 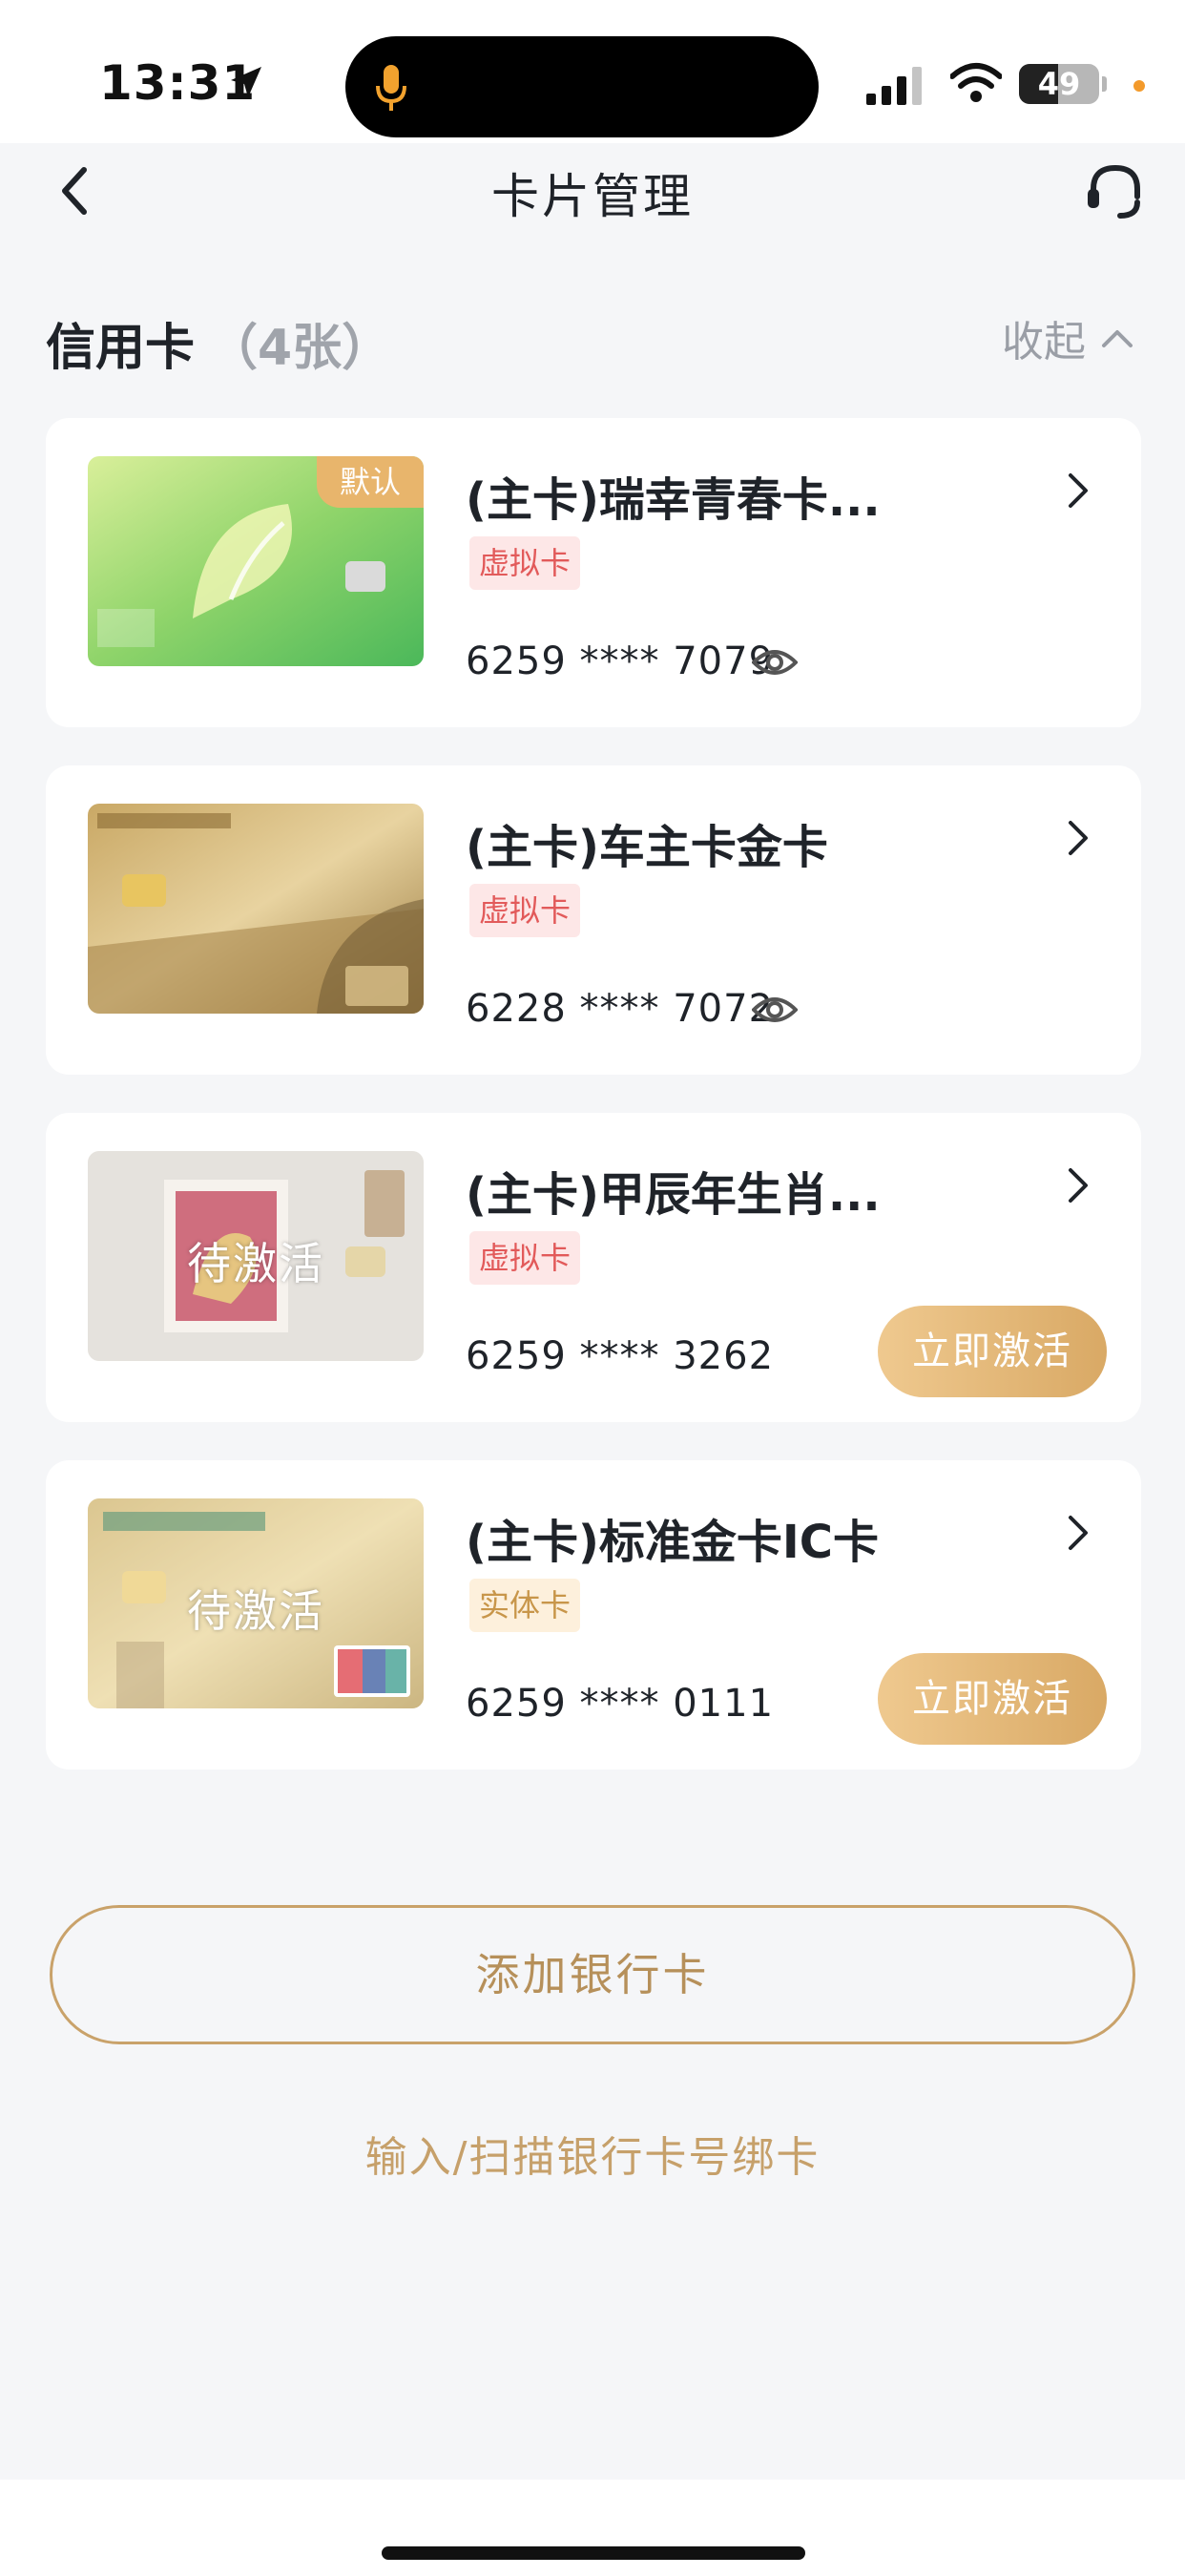 I want to click on battery-percent: 49, so click(x=1059, y=84).